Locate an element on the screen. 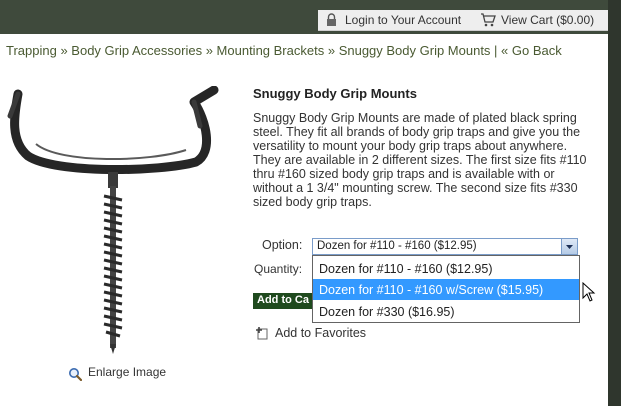 The image size is (621, 406). breadcrumb-mounting-brackets: Mounting Brackets is located at coordinates (271, 50).